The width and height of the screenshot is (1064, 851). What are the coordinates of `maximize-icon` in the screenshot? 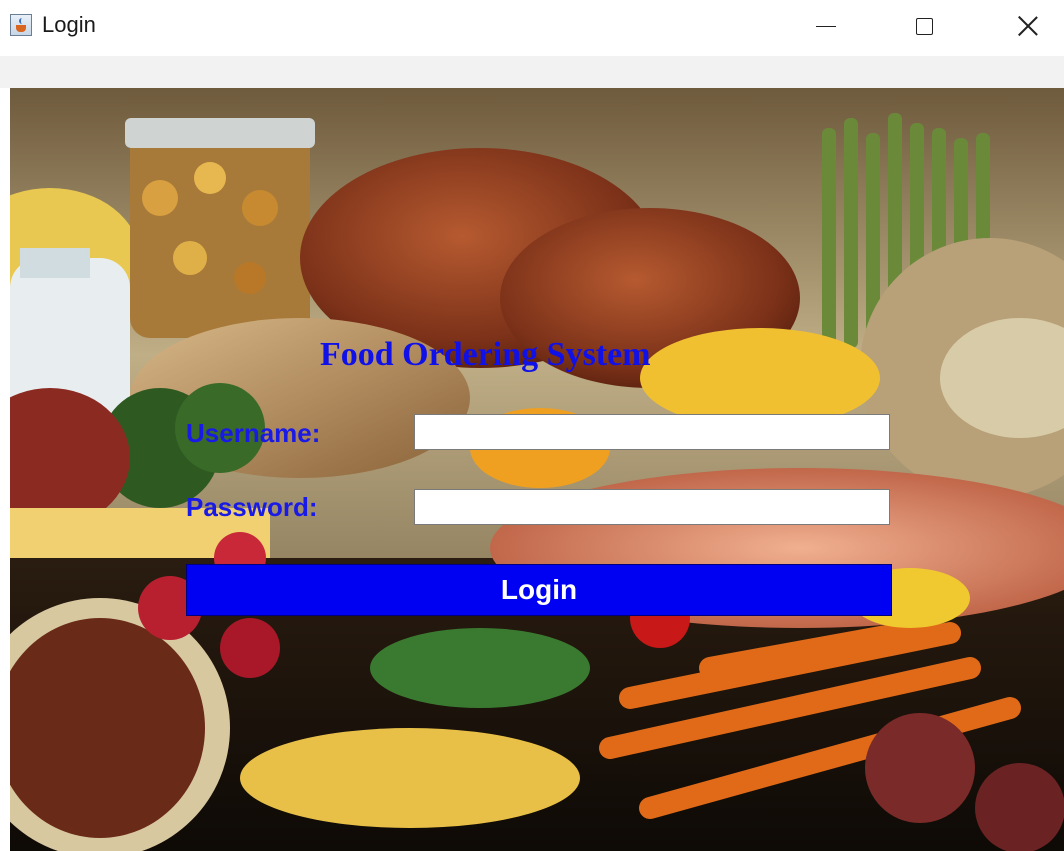 It's located at (924, 26).